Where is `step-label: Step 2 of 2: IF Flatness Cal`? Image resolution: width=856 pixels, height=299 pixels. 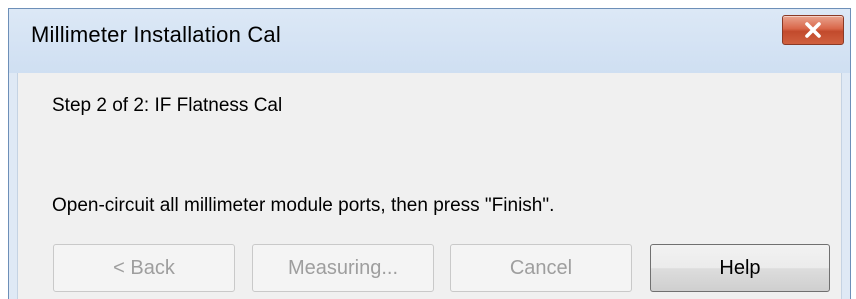
step-label: Step 2 of 2: IF Flatness Cal is located at coordinates (167, 105).